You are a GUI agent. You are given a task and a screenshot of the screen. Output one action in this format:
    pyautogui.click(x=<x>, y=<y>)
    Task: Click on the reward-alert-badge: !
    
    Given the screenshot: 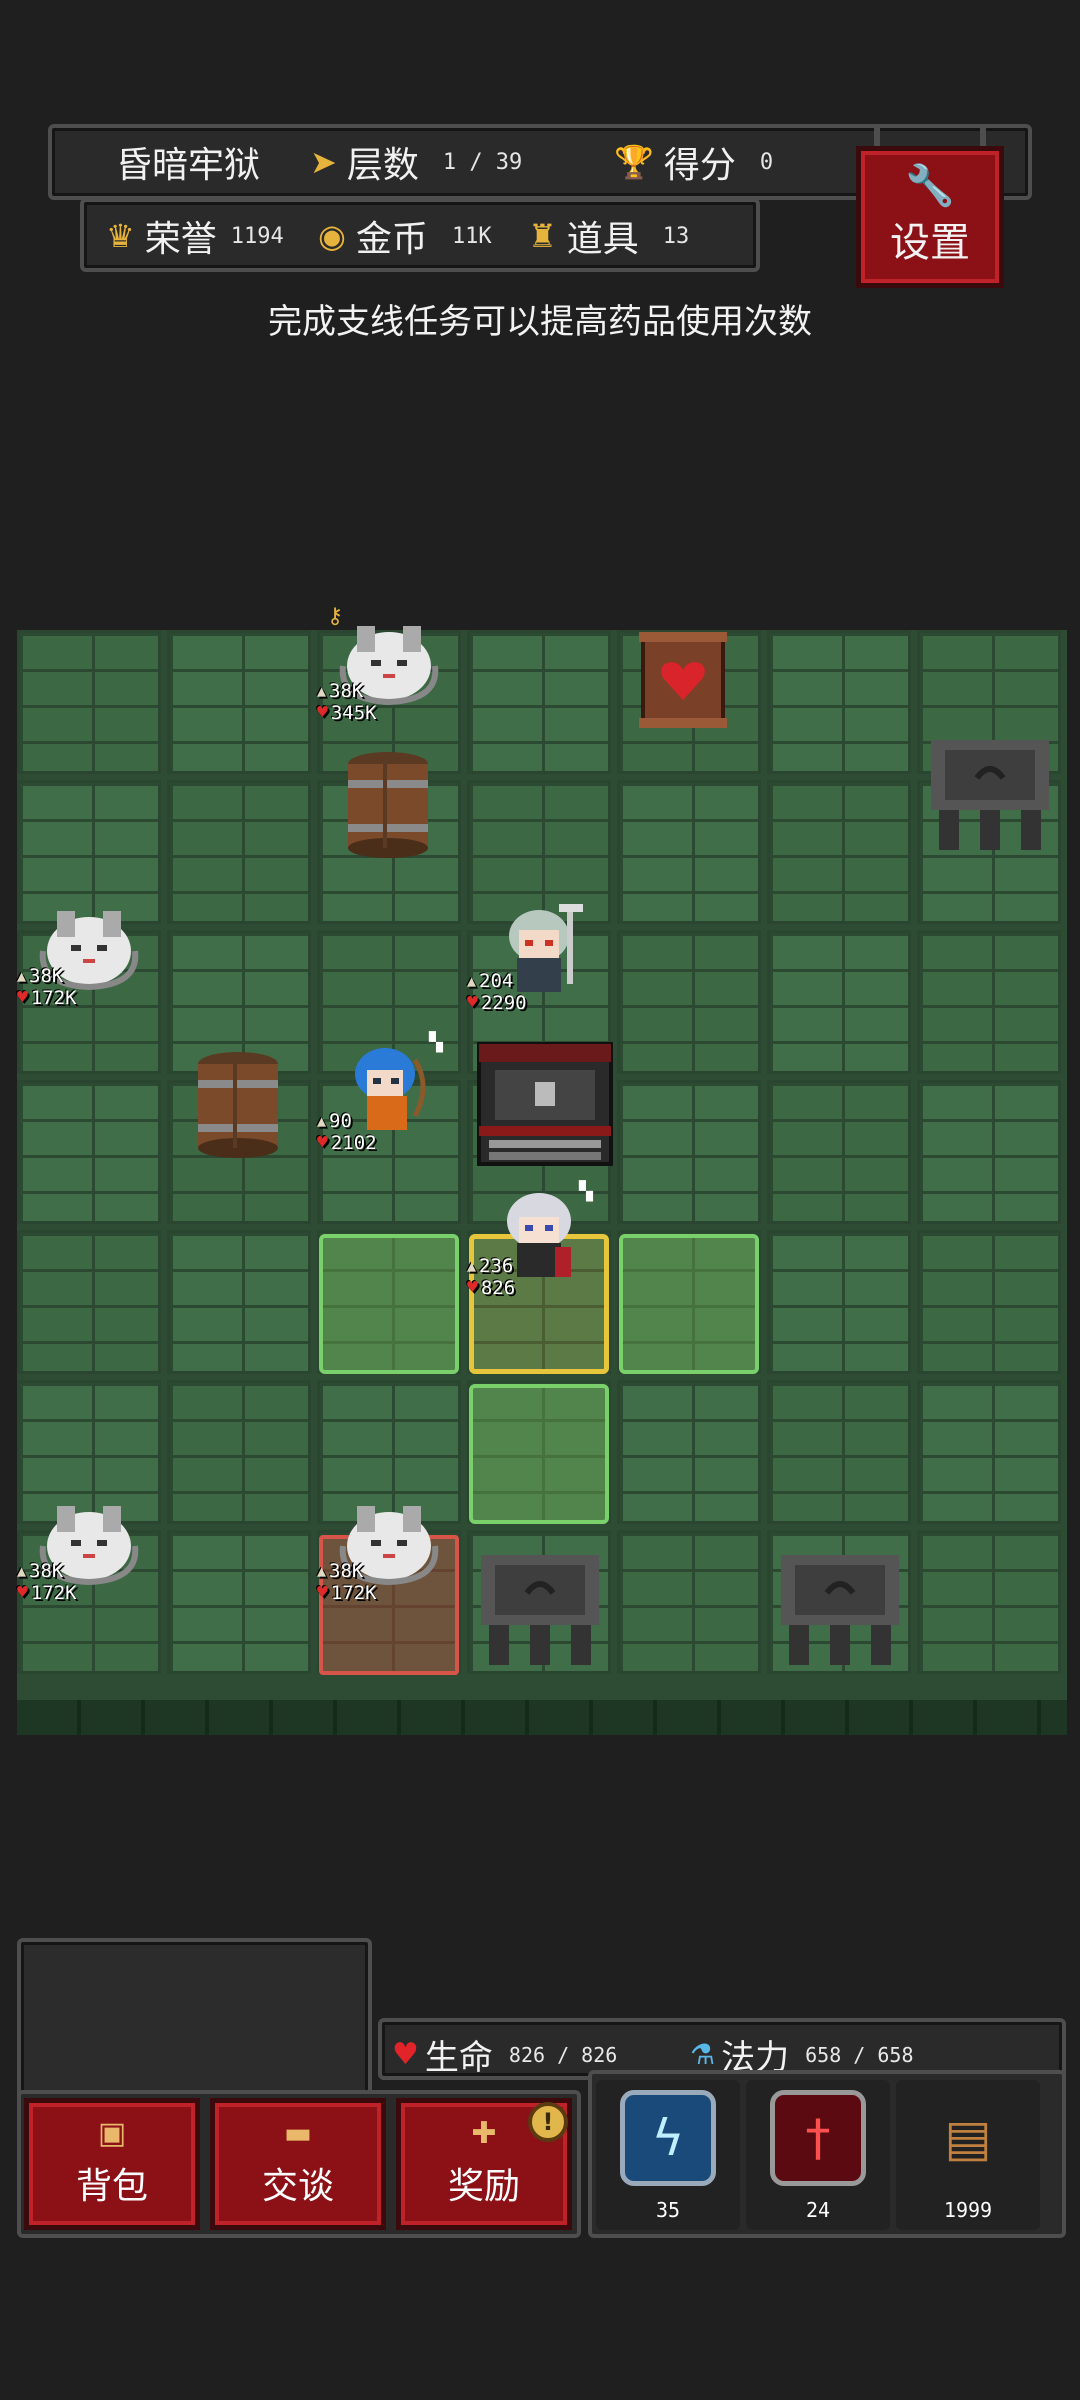 What is the action you would take?
    pyautogui.click(x=548, y=2122)
    